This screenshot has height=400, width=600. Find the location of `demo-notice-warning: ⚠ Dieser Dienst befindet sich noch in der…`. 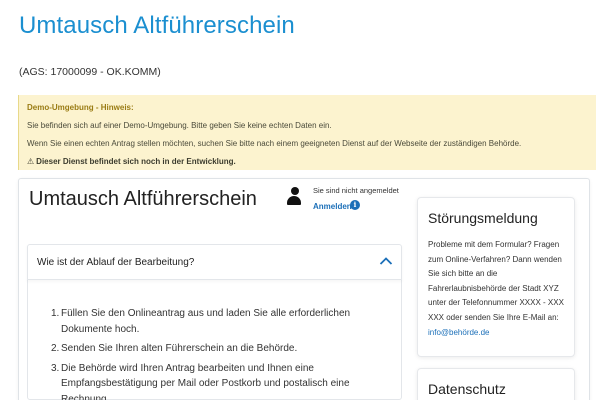

demo-notice-warning: ⚠ Dieser Dienst befindet sich noch in der… is located at coordinates (311, 162).